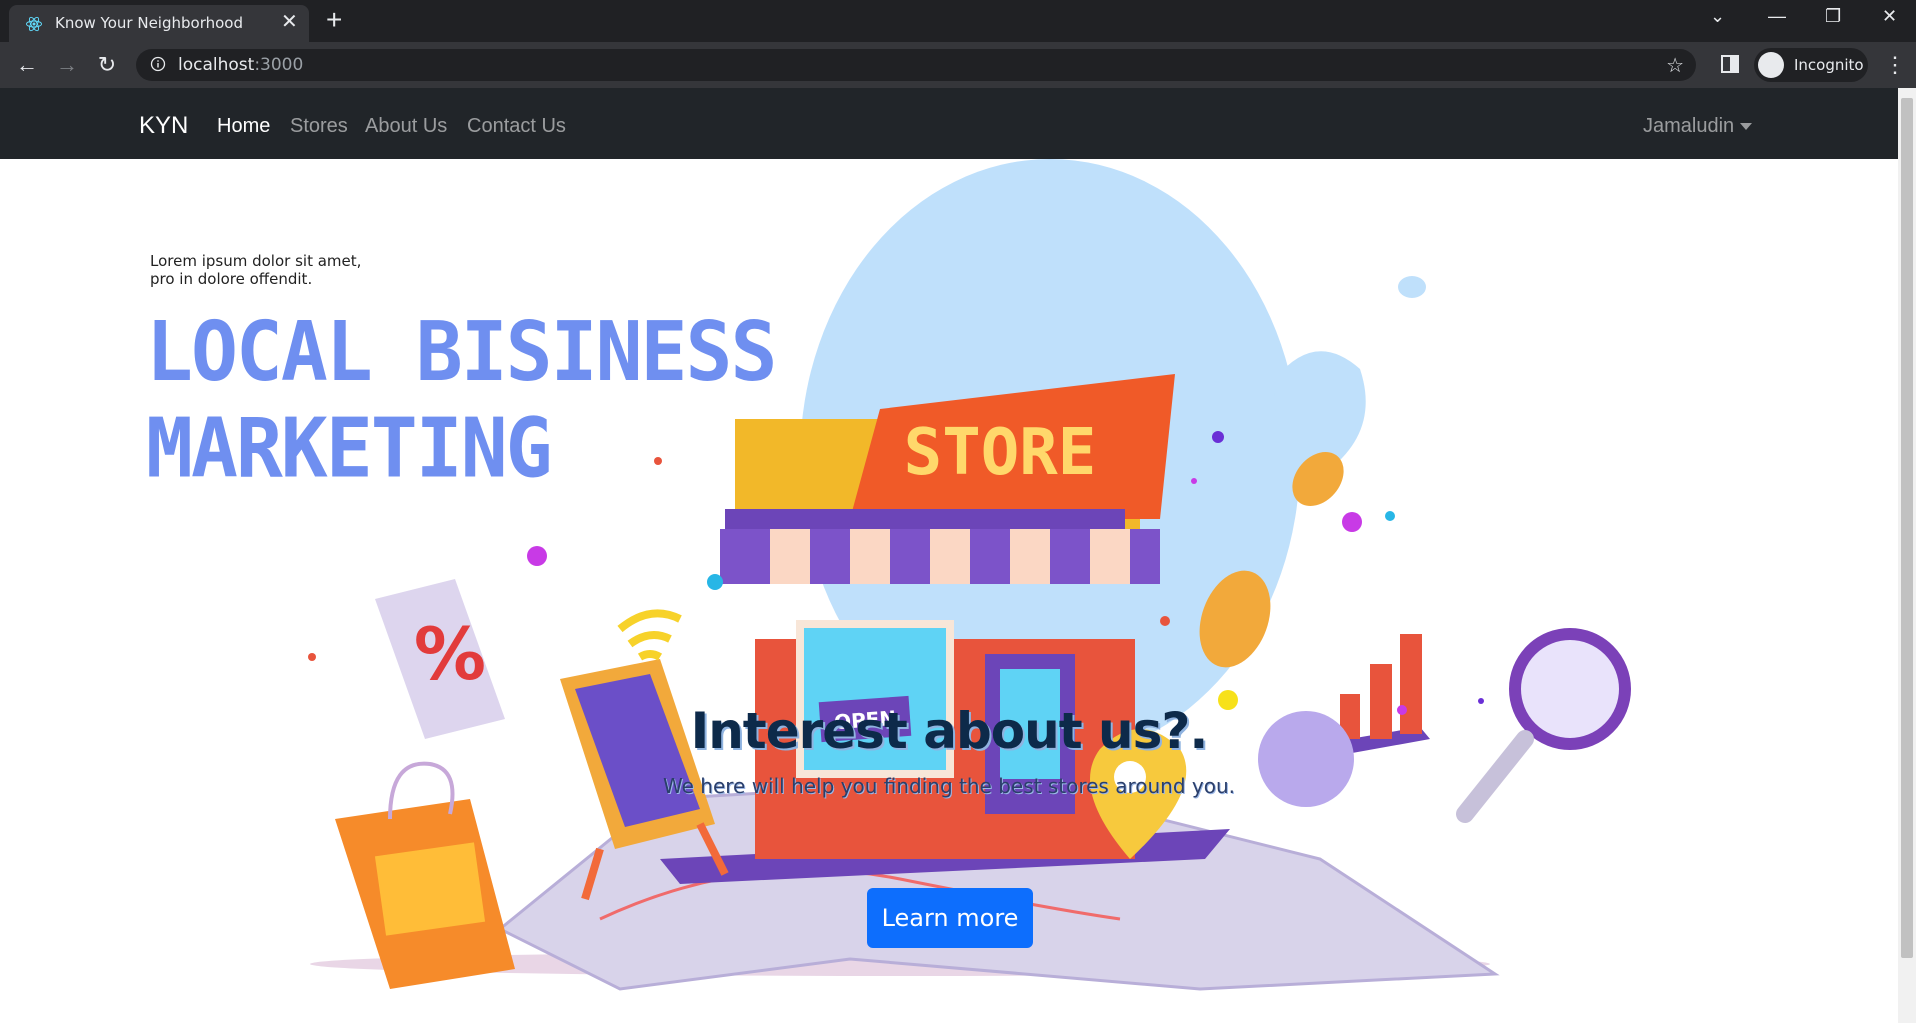  Describe the element at coordinates (1412, 287) in the screenshot. I see `background-blob-dot` at that location.